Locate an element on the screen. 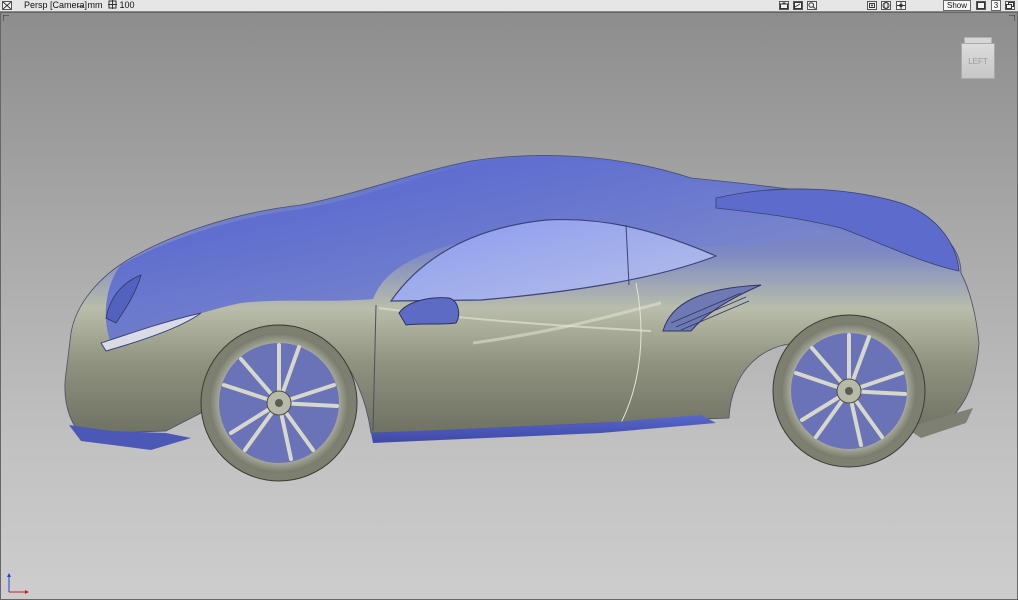 This screenshot has width=1018, height=600. sphere-icon is located at coordinates (886, 5).